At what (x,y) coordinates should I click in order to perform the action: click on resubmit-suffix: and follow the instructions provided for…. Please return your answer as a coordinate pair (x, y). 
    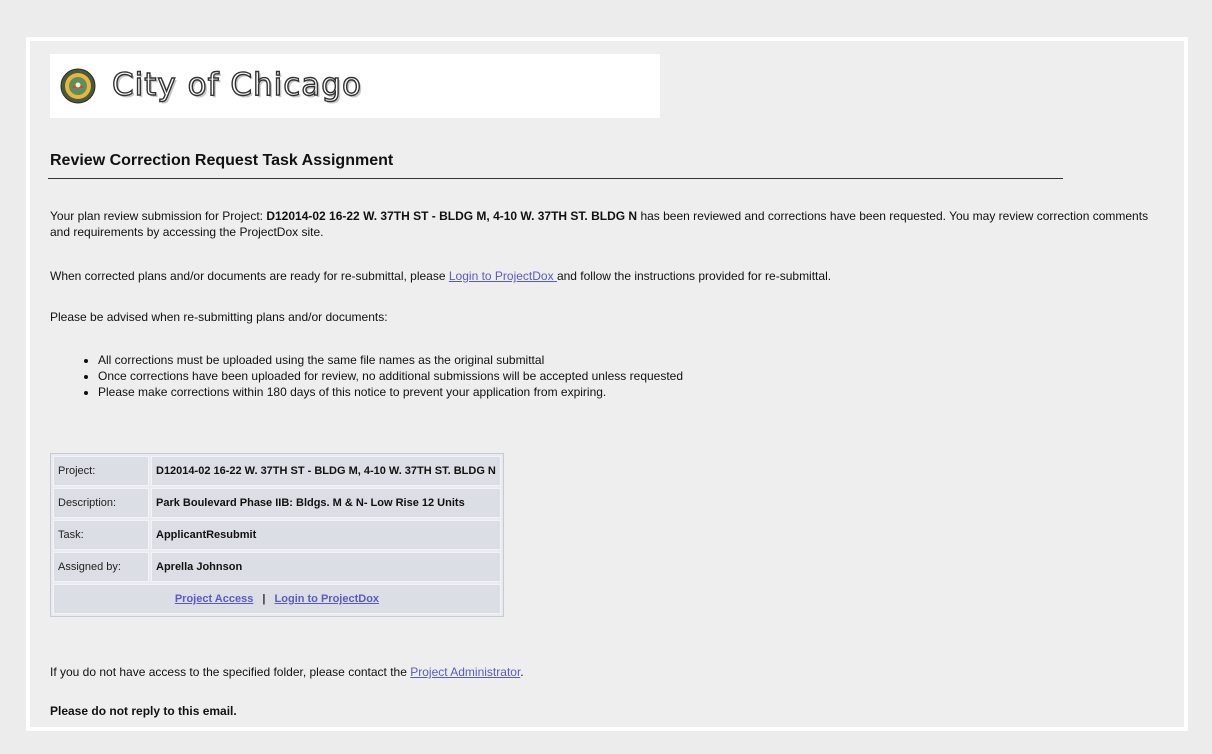
    Looking at the image, I should click on (694, 276).